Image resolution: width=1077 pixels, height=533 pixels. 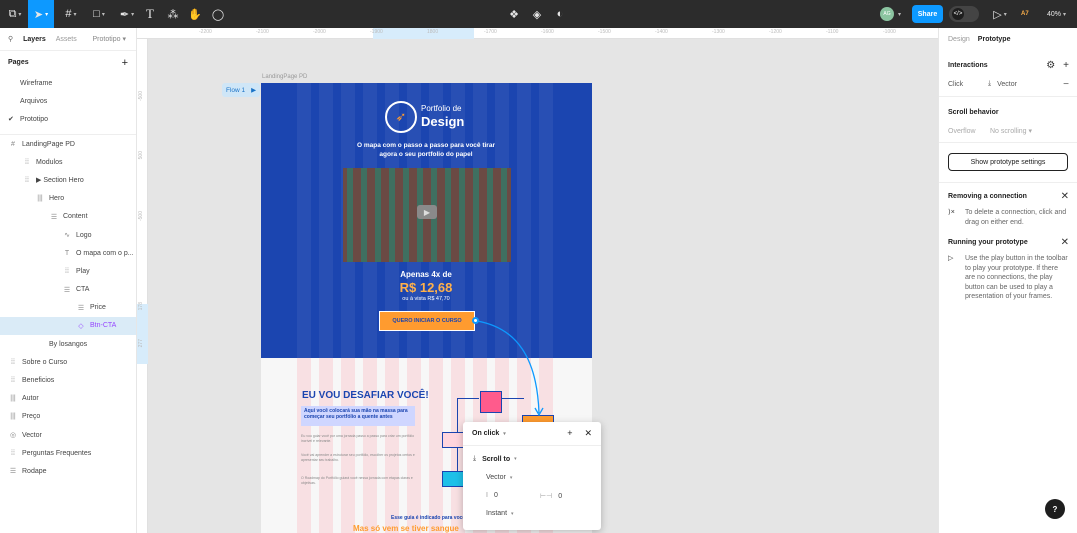 What do you see at coordinates (1056, 14) in the screenshot?
I see `zoom-menu: 40% ▾` at bounding box center [1056, 14].